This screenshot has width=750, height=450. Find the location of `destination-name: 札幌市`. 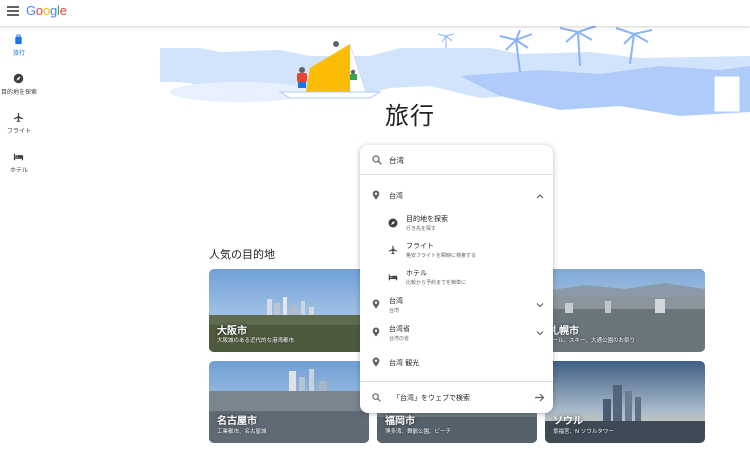

destination-name: 札幌市 is located at coordinates (564, 331).